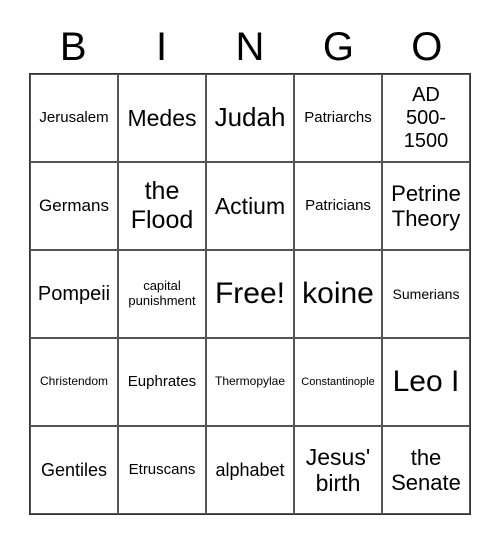  Describe the element at coordinates (162, 206) in the screenshot. I see `bingo-cell: the Flood` at that location.